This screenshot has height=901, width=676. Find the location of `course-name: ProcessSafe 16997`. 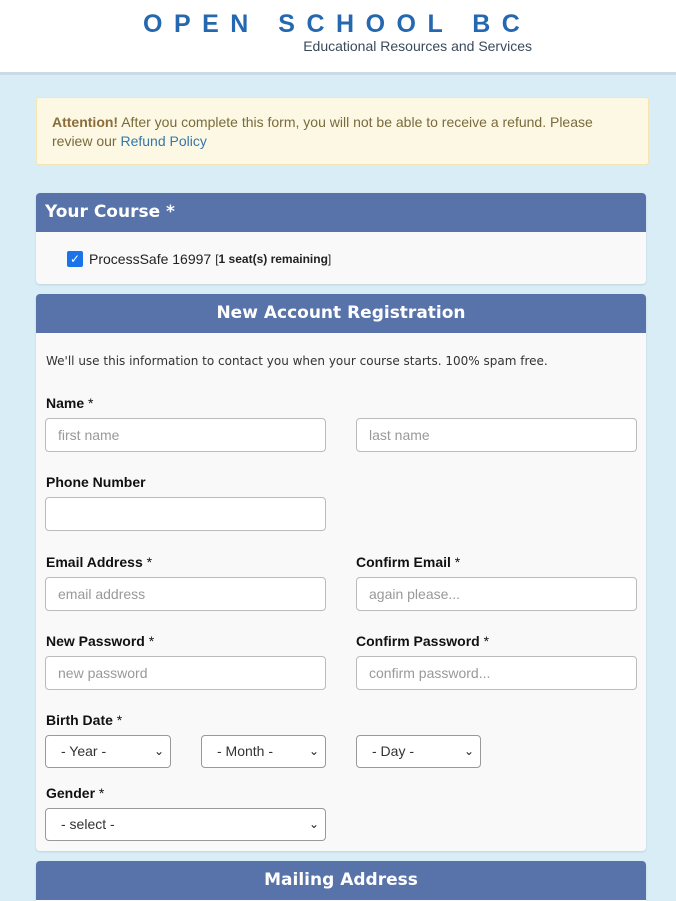

course-name: ProcessSafe 16997 is located at coordinates (150, 259).